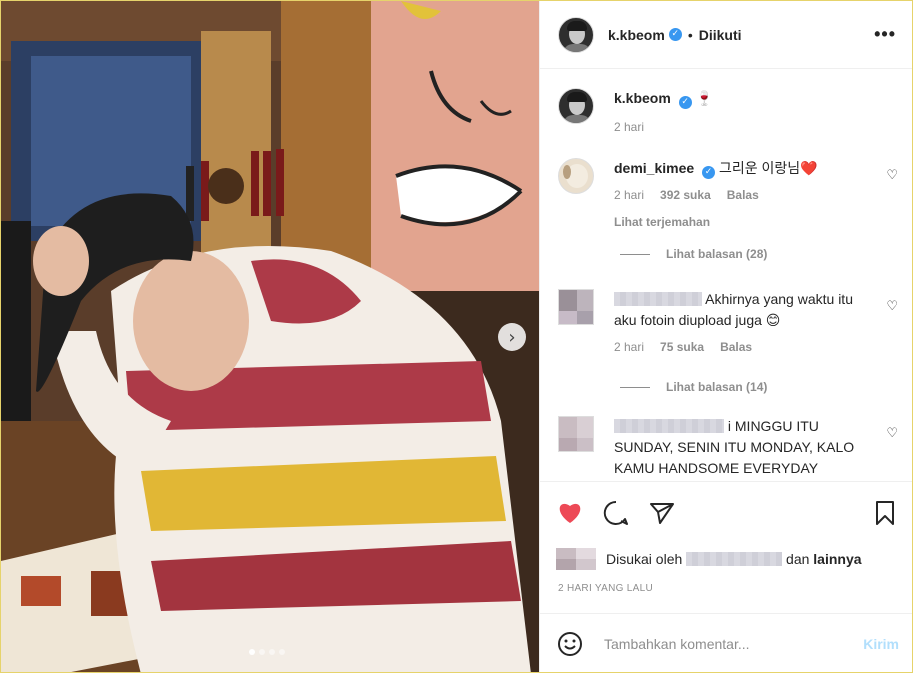  I want to click on see-translation-link: Lihat terjemahan, so click(744, 222).